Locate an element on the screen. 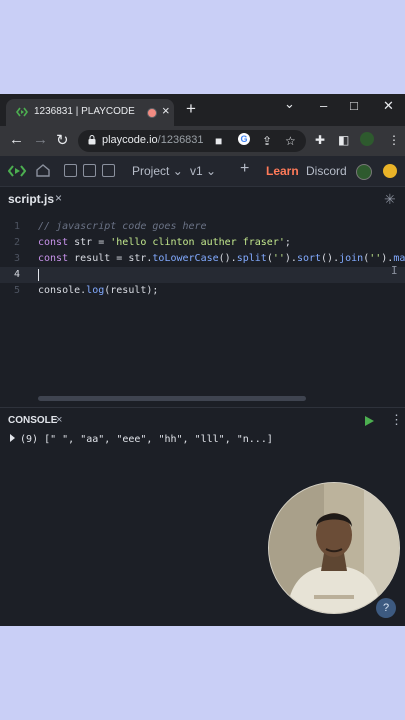  file-tabs: script.js × ✳ is located at coordinates (202, 200).